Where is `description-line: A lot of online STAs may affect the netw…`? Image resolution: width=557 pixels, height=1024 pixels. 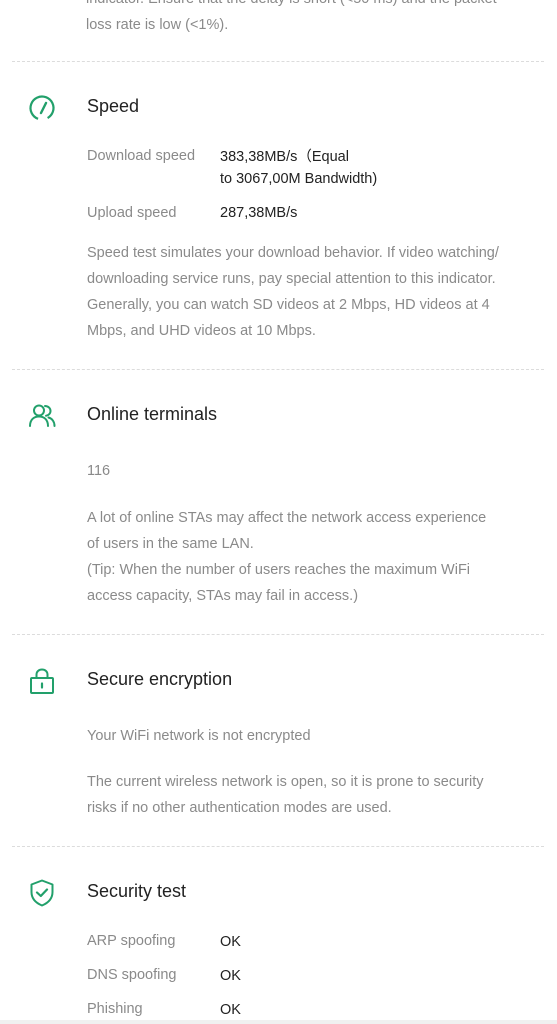
description-line: A lot of online STAs may affect the netw… is located at coordinates (287, 518).